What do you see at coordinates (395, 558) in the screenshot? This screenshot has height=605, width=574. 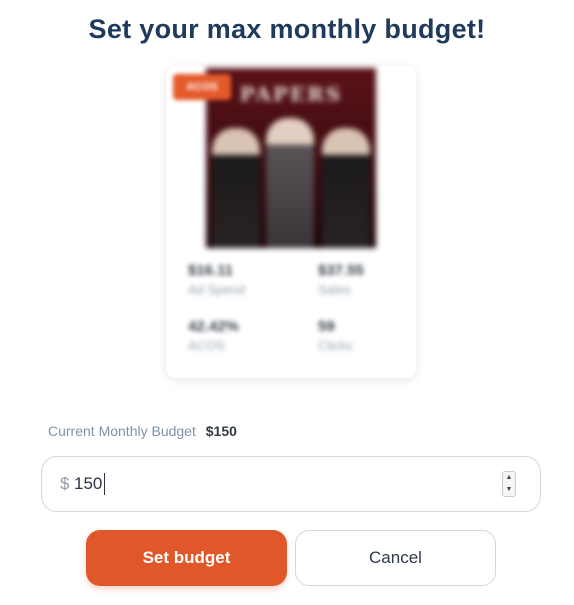 I see `cancel-button: Cancel` at bounding box center [395, 558].